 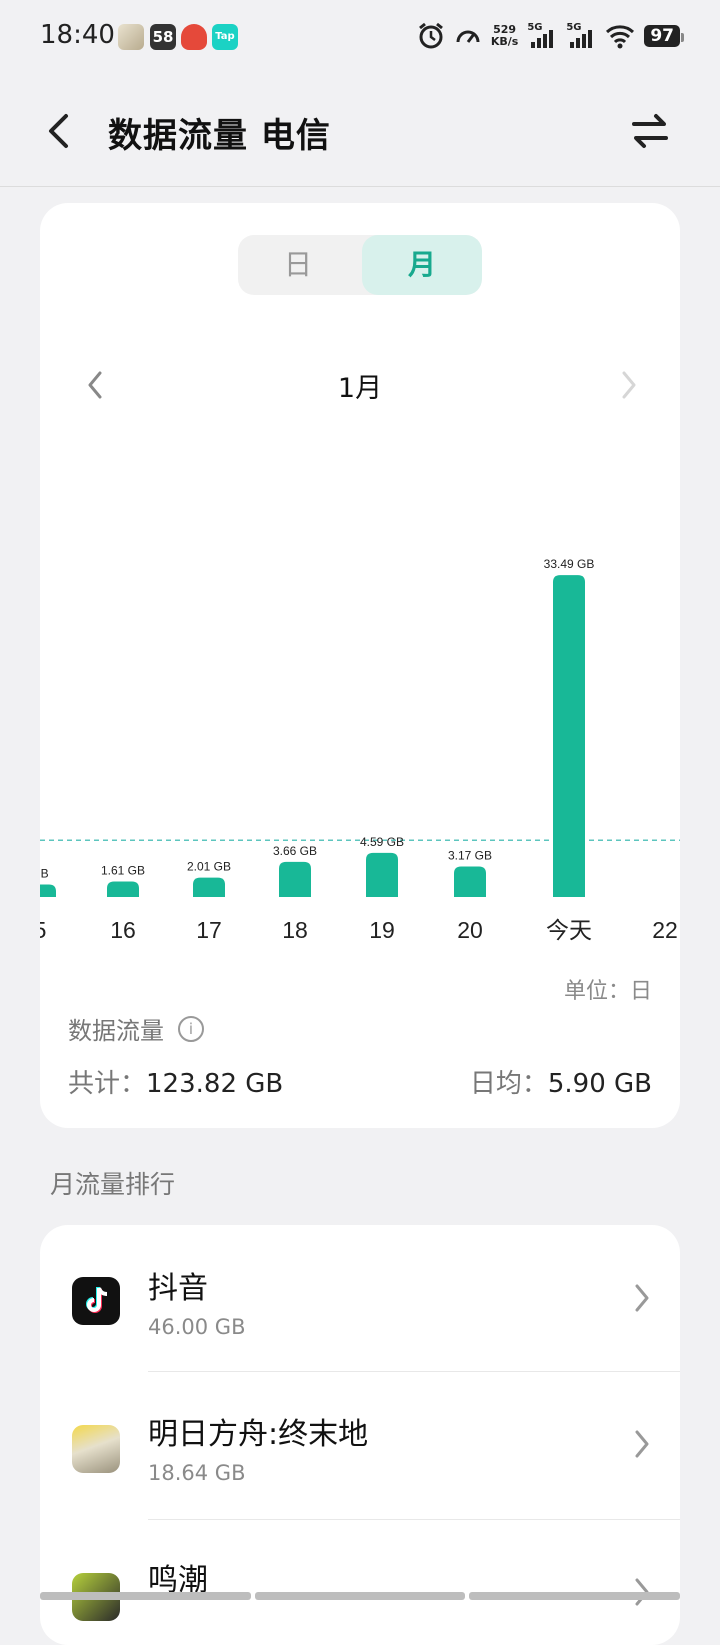 What do you see at coordinates (650, 131) in the screenshot?
I see `swap-sim-icon` at bounding box center [650, 131].